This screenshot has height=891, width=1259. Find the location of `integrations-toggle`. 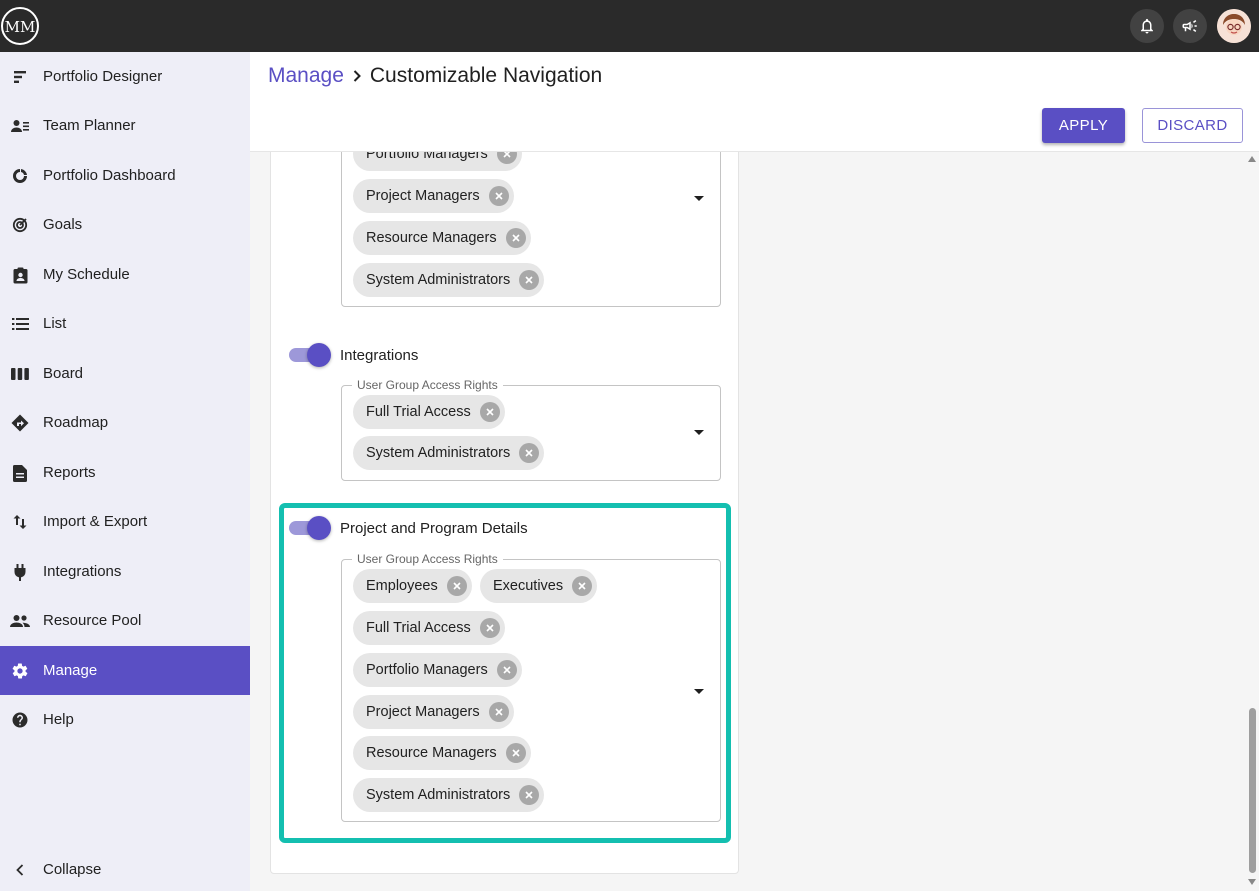

integrations-toggle is located at coordinates (310, 355).